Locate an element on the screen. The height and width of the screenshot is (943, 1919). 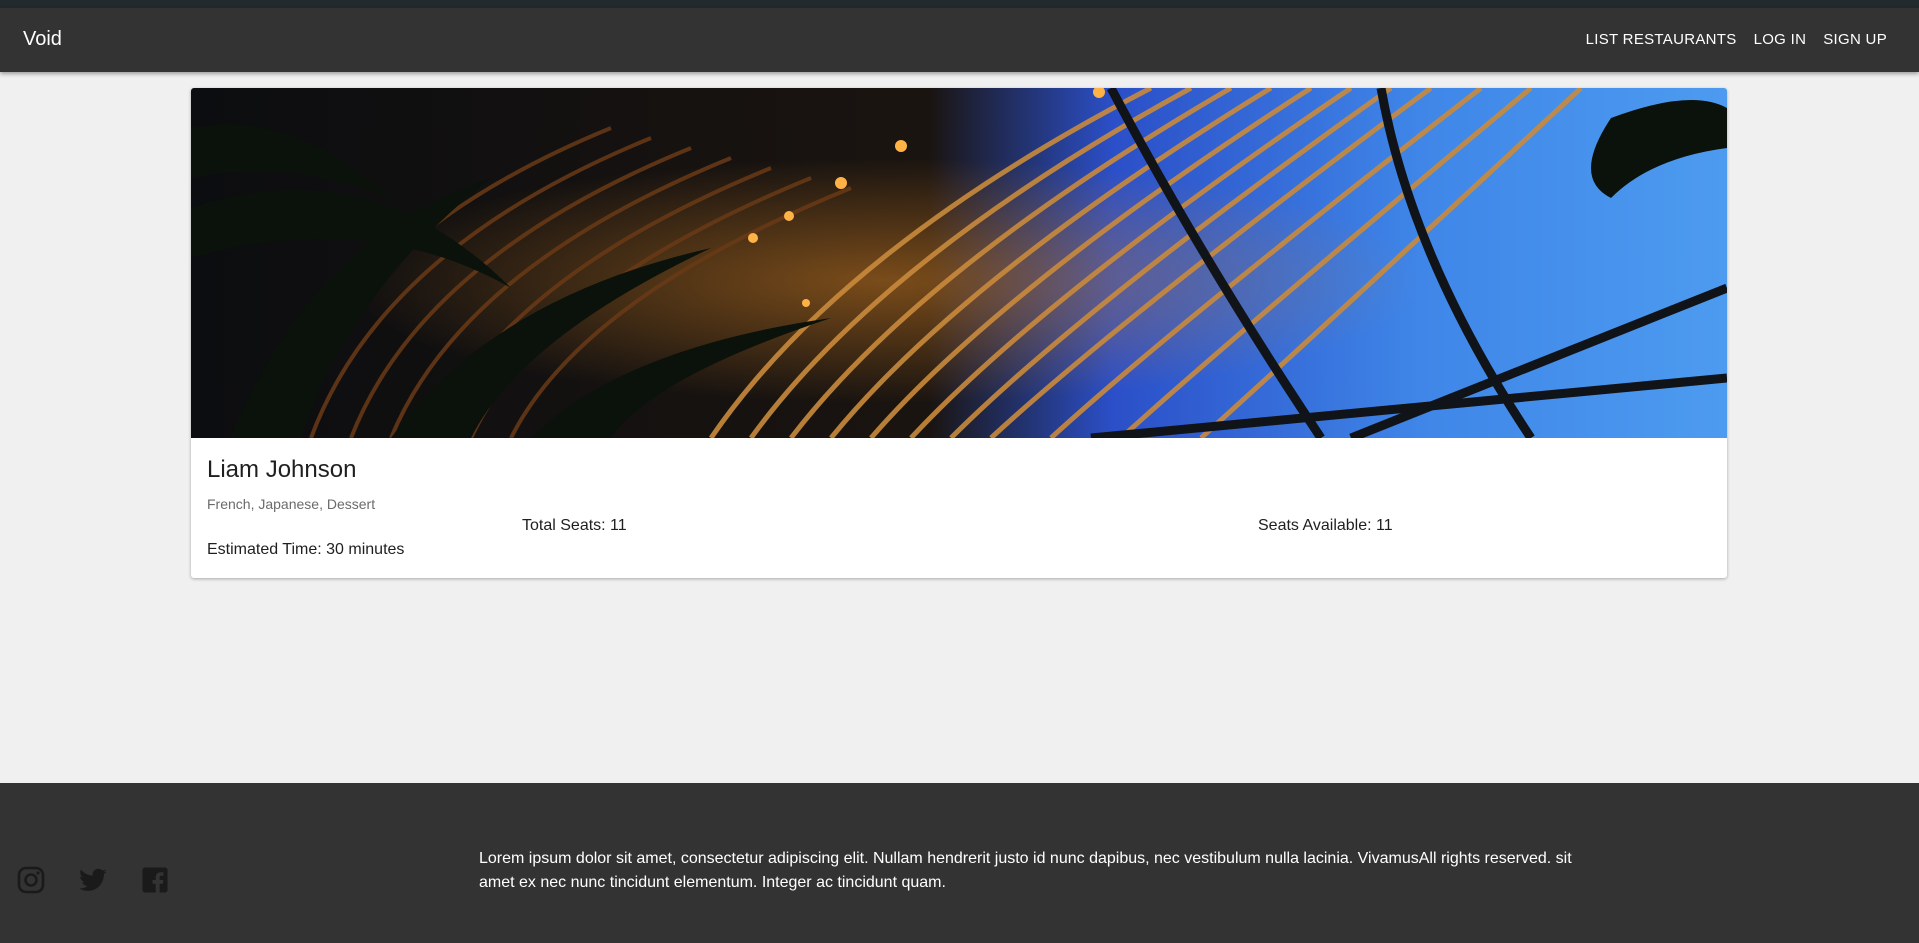
main-nav: LIST RESTAURANTS LOG IN SIGN UP is located at coordinates (1736, 39).